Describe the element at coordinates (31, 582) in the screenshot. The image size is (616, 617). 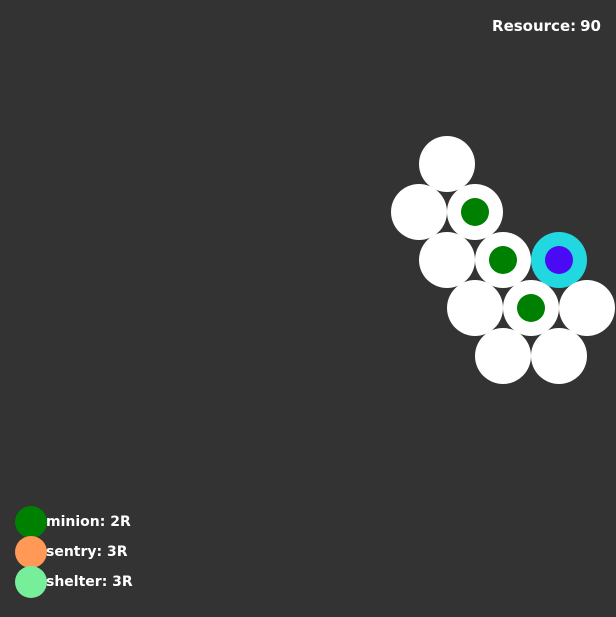
I see `shelter-swatch-icon` at that location.